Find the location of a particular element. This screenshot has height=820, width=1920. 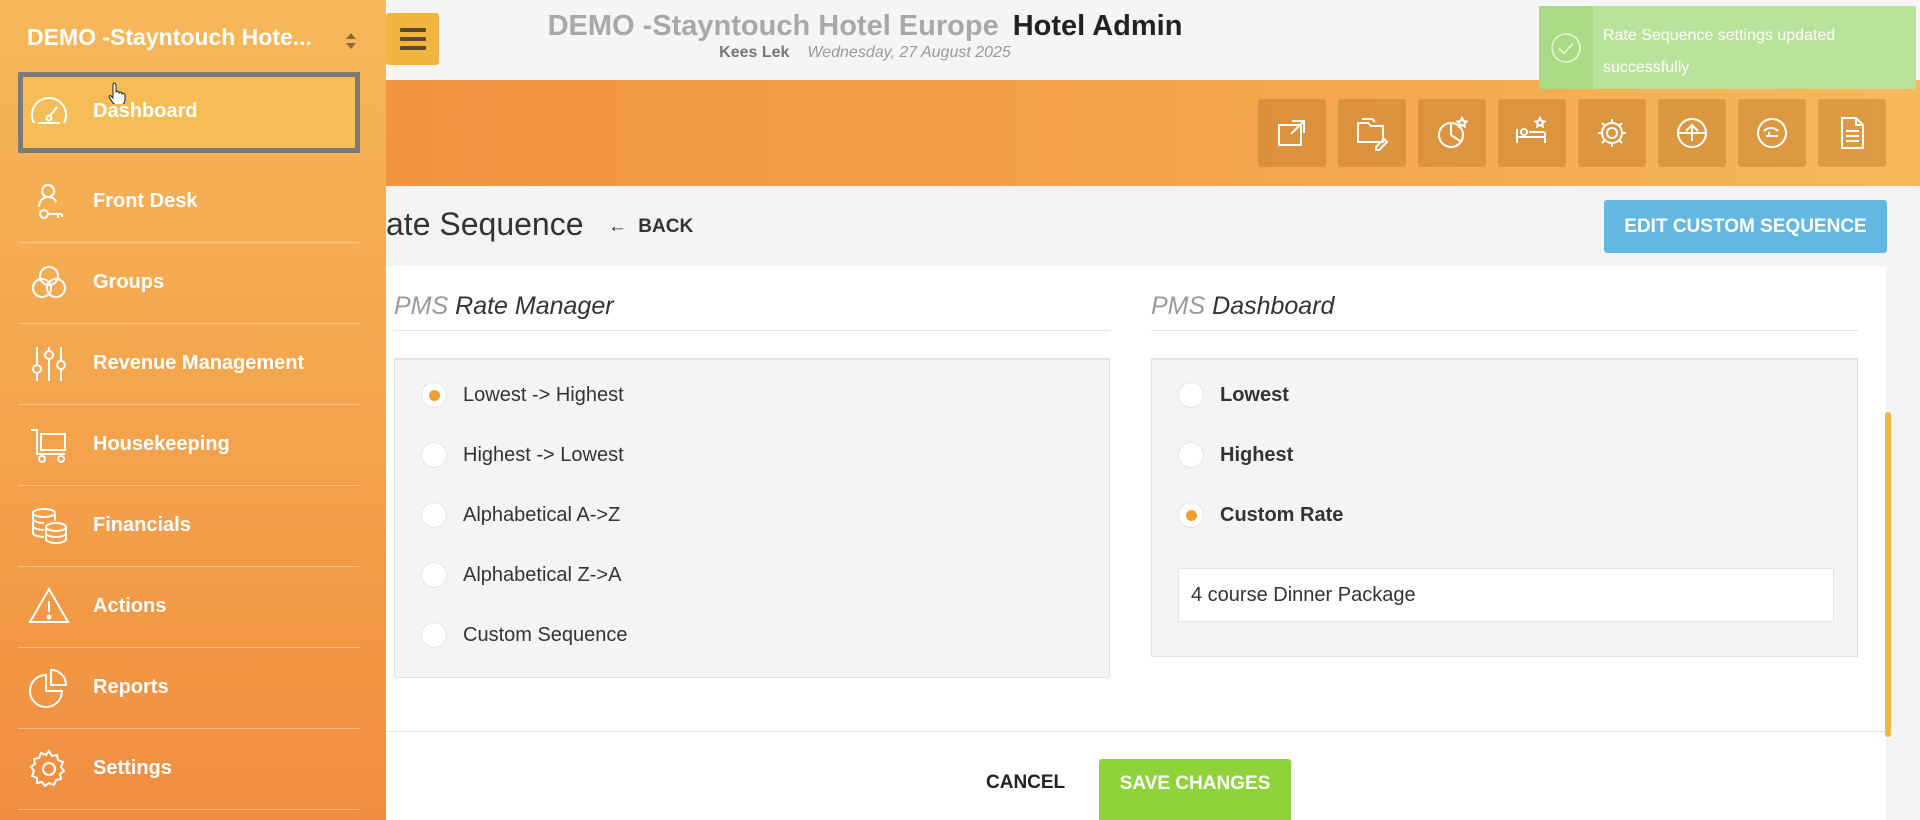

app-title: Hotel Admin is located at coordinates (1097, 26).